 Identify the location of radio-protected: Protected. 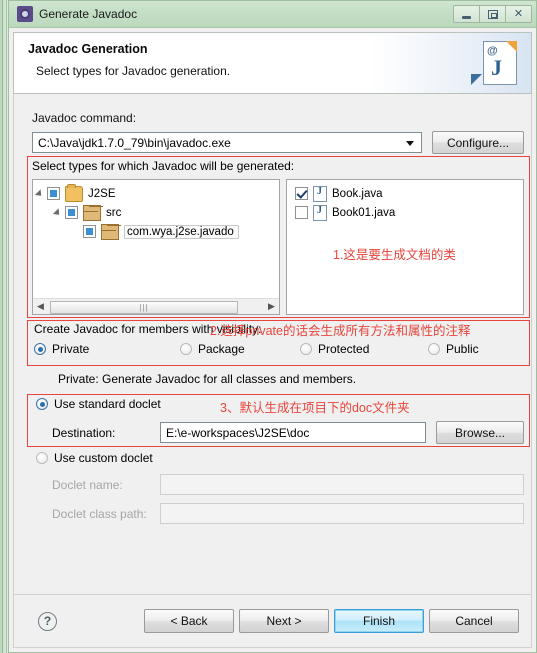
(364, 349).